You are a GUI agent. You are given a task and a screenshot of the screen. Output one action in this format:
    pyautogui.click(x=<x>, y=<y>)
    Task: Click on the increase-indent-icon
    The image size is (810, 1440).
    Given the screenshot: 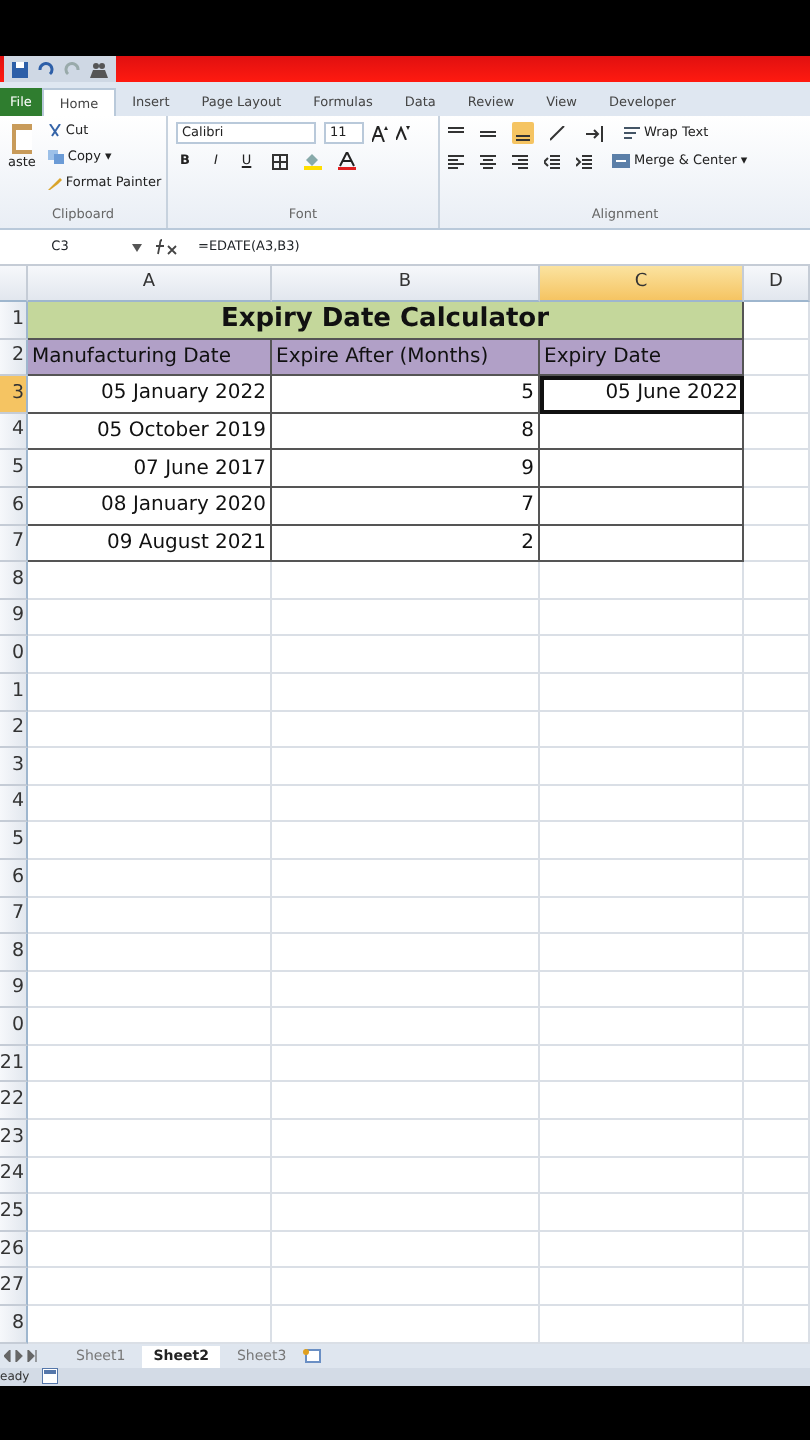 What is the action you would take?
    pyautogui.click(x=584, y=161)
    